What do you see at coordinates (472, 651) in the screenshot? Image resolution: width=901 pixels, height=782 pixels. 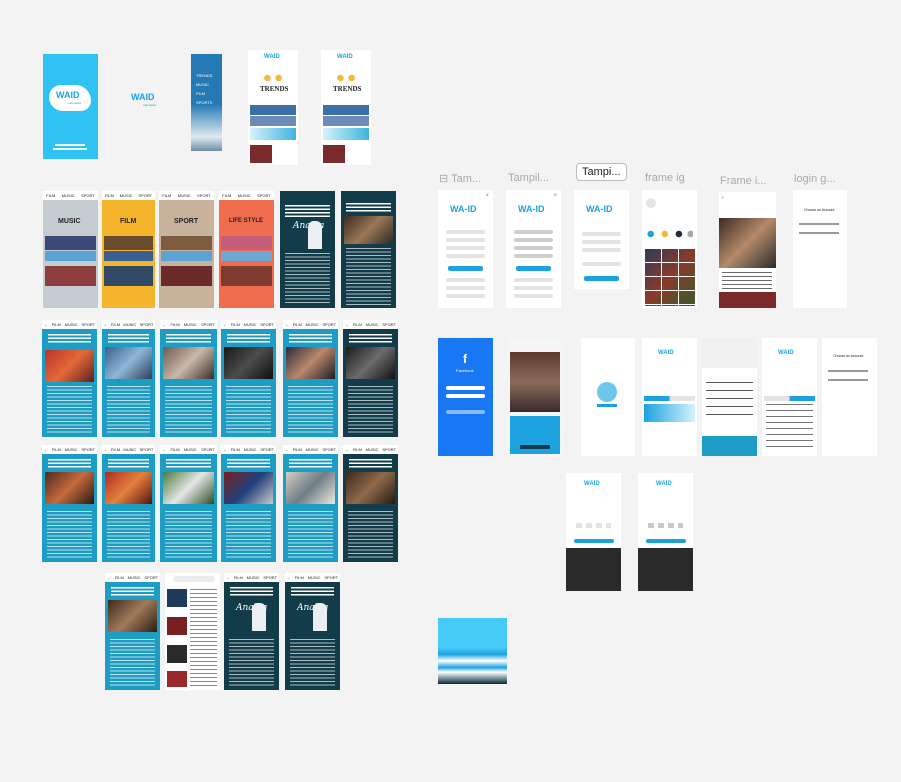 I see `gradient-frame` at bounding box center [472, 651].